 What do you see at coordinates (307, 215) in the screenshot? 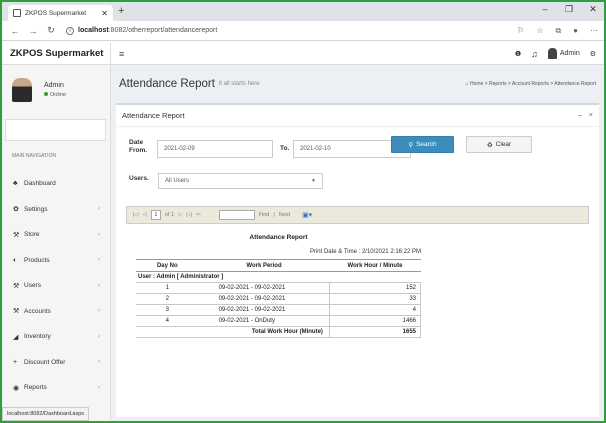
I see `export-icon: ▣▾` at bounding box center [307, 215].